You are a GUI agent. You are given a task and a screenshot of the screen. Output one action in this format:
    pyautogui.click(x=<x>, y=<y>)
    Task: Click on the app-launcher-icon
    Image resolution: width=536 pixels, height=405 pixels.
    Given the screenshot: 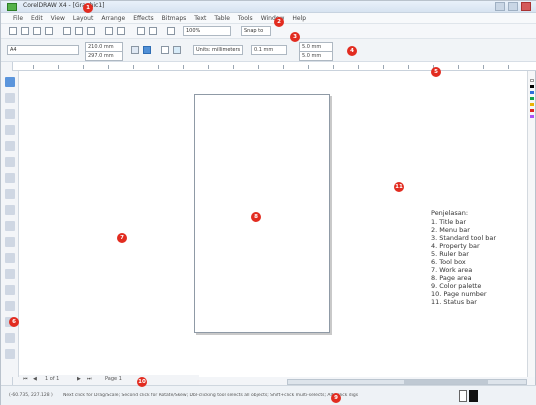 What is the action you would take?
    pyautogui.click(x=171, y=31)
    